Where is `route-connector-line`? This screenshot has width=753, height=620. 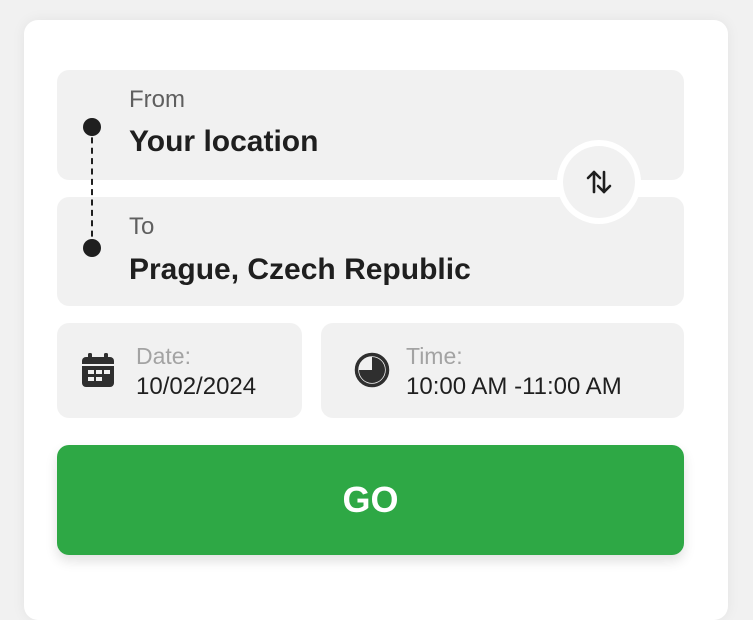
route-connector-line is located at coordinates (92, 187).